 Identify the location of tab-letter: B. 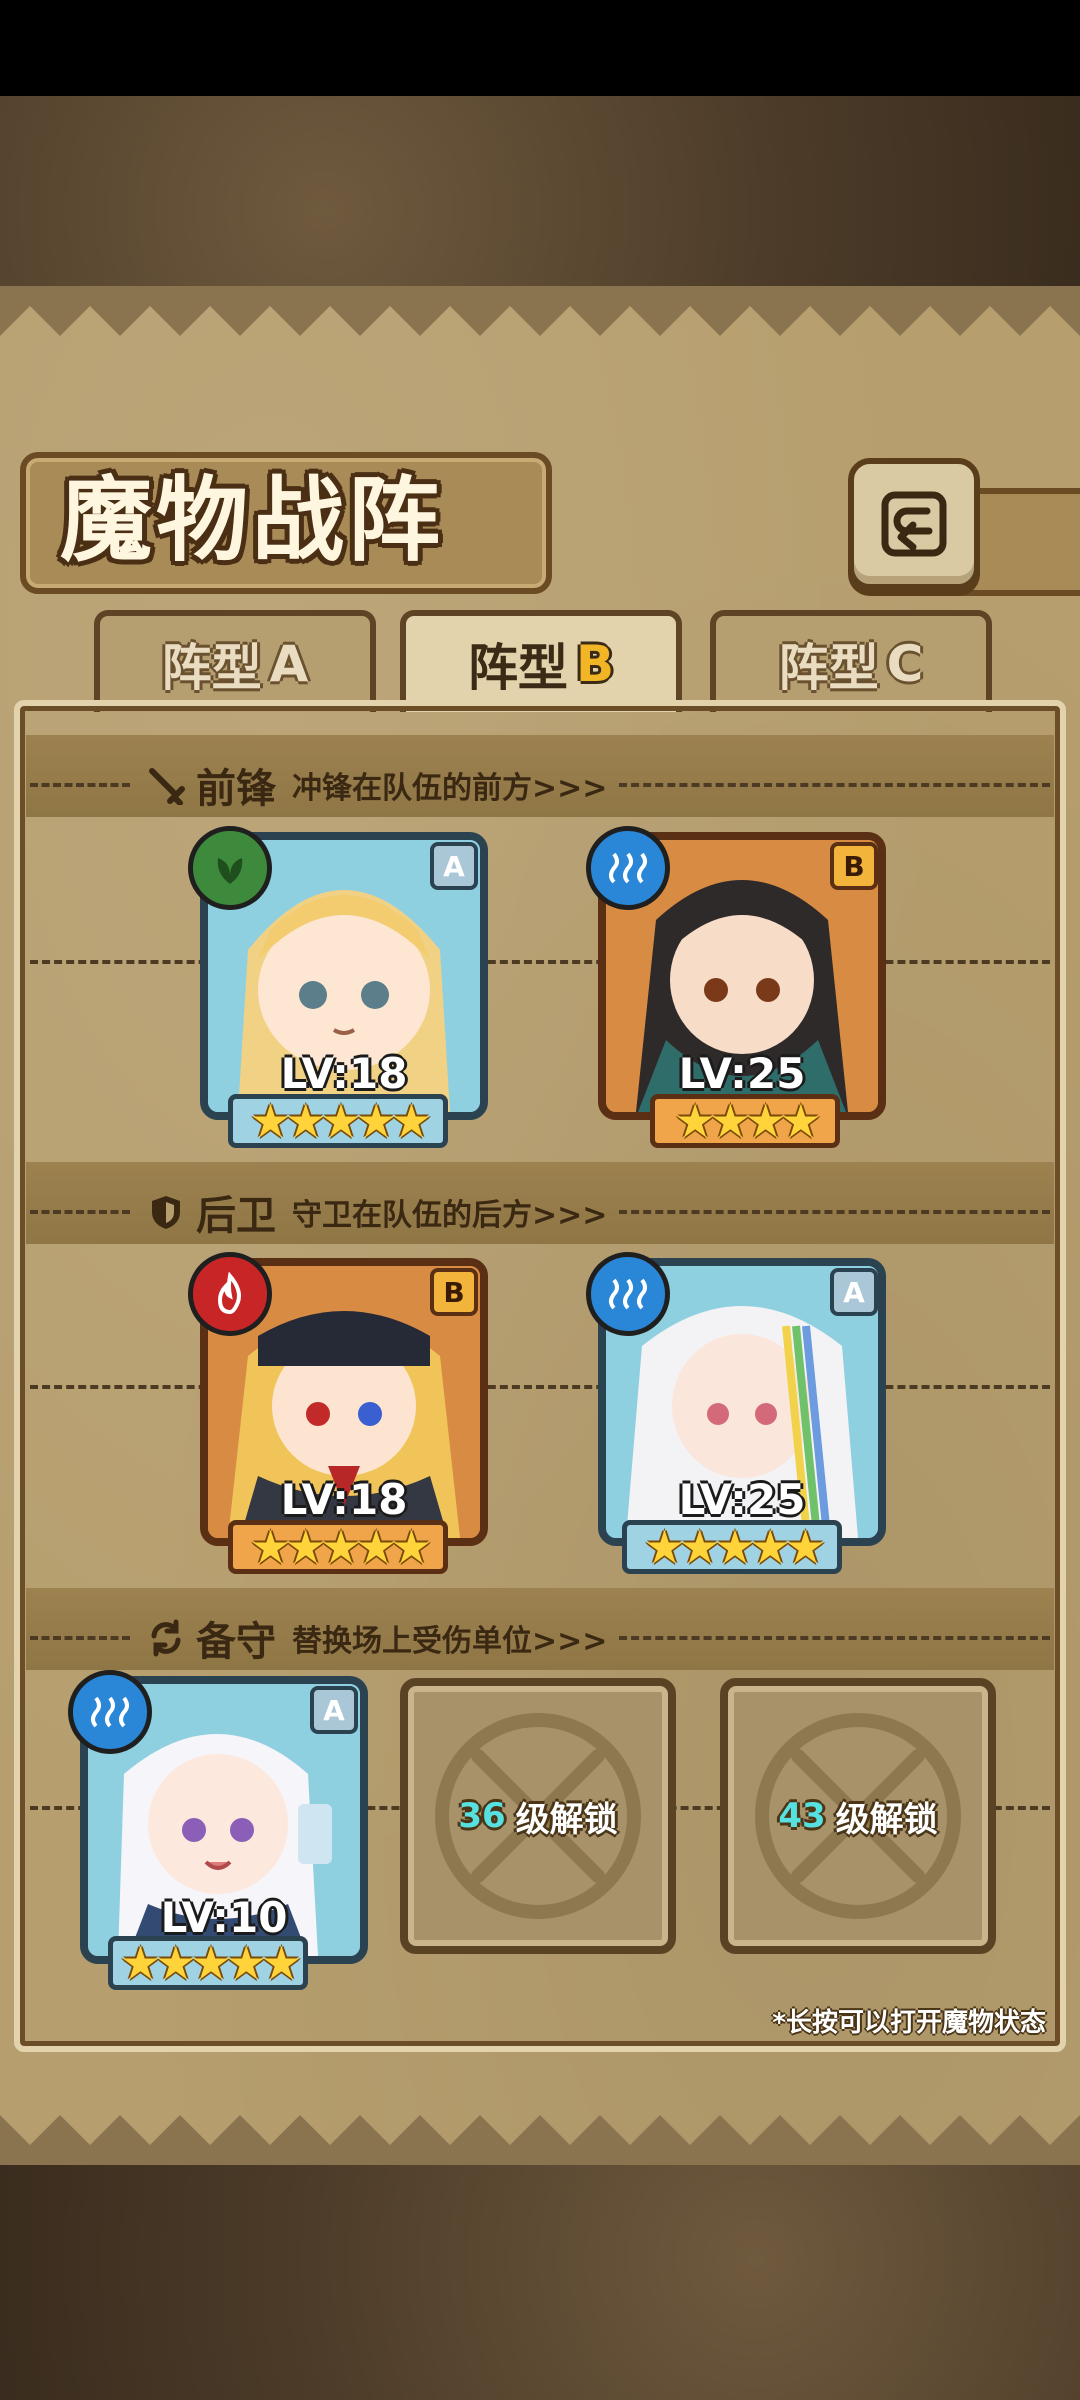
(595, 664).